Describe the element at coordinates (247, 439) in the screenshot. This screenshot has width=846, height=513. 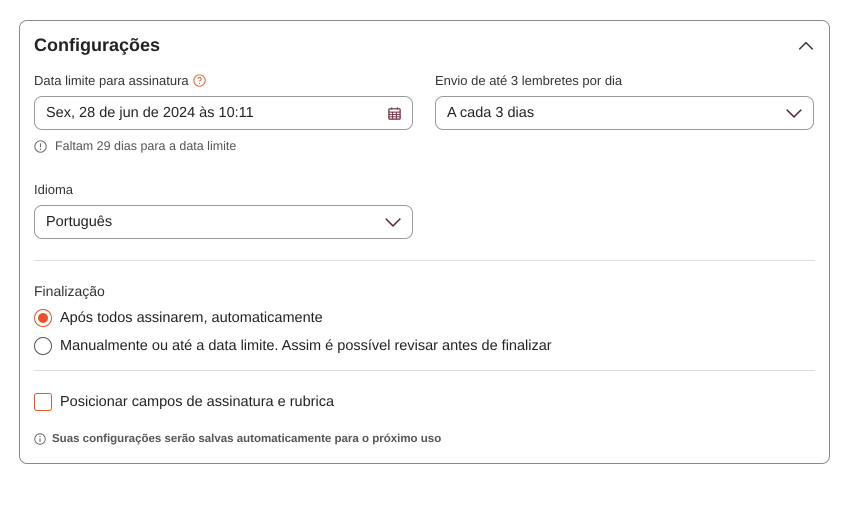
I see `note-text: Suas configurações serão salvas automaticamente para o próximo uso` at that location.